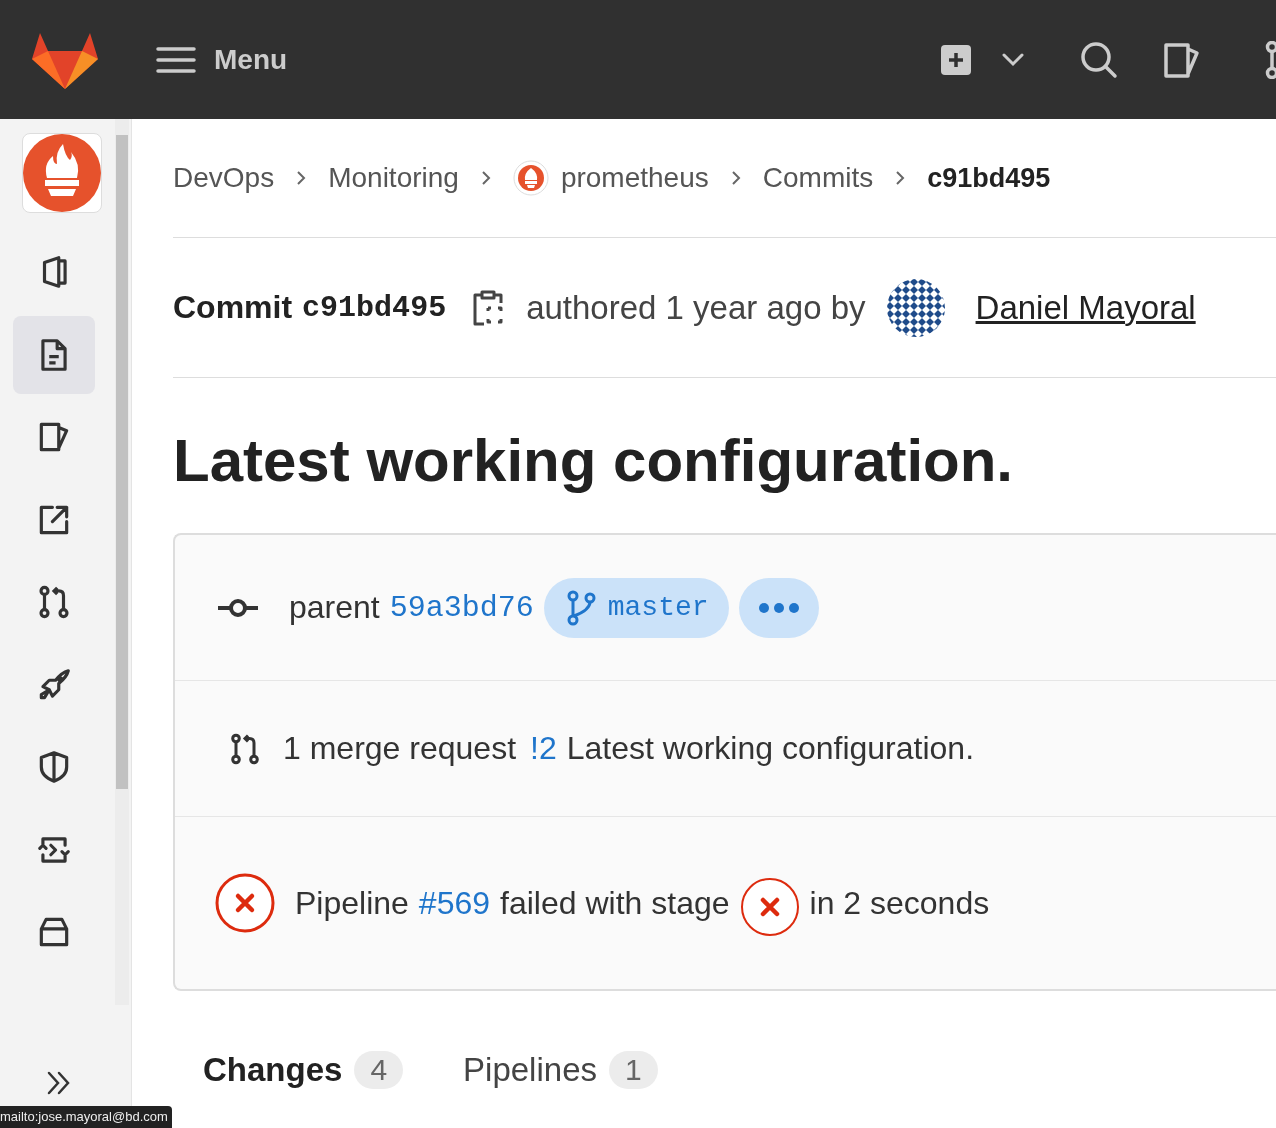  I want to click on tab-count: 4, so click(379, 1070).